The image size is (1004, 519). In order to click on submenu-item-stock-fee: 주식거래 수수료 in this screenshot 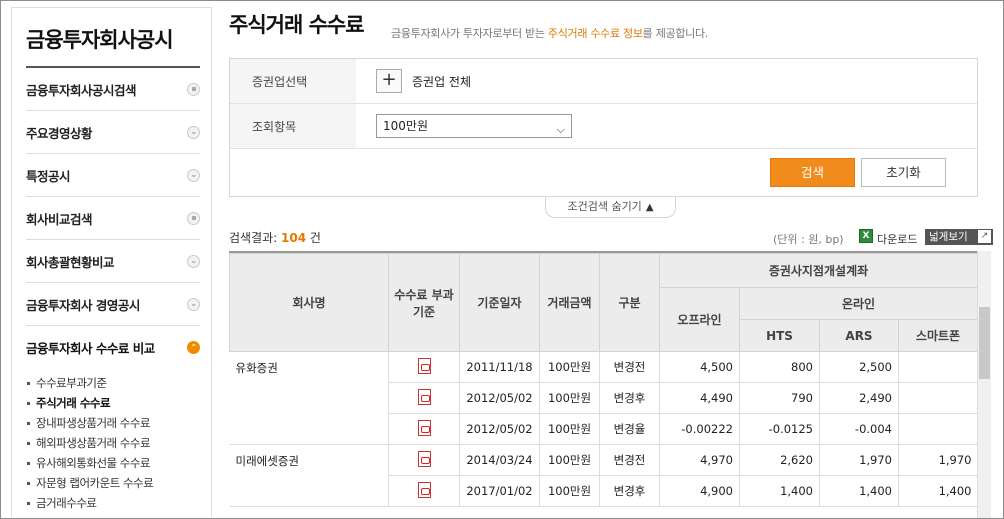, I will do `click(113, 403)`.